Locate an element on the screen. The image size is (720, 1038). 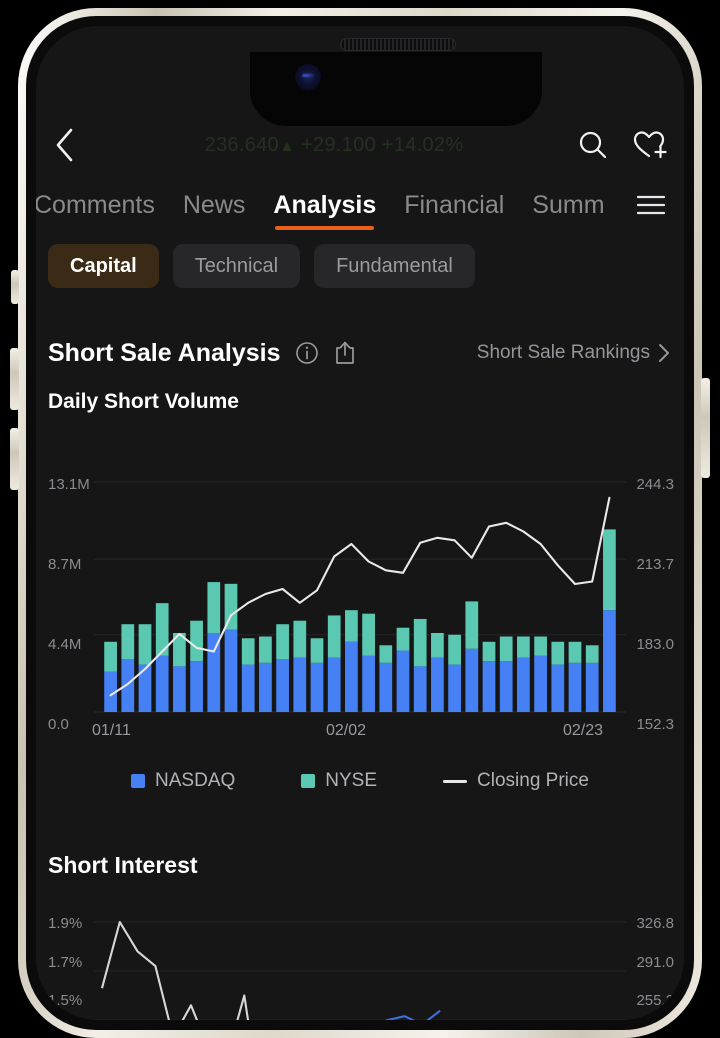
filter-chip-group: Capital Technical Fundamental is located at coordinates (360, 266).